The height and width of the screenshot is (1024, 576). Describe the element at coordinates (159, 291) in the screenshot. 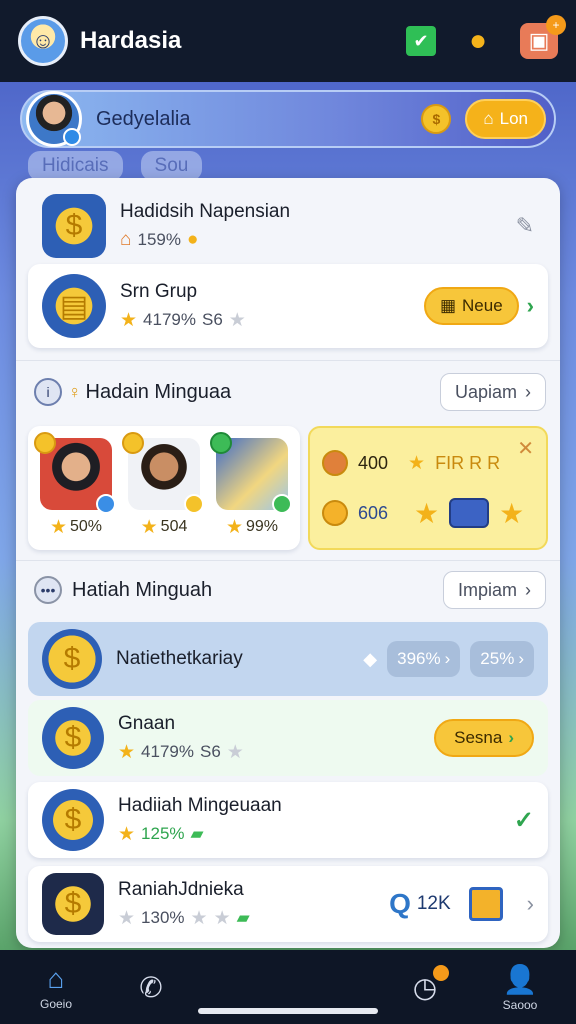

I see `row-title: Srn Grup` at that location.